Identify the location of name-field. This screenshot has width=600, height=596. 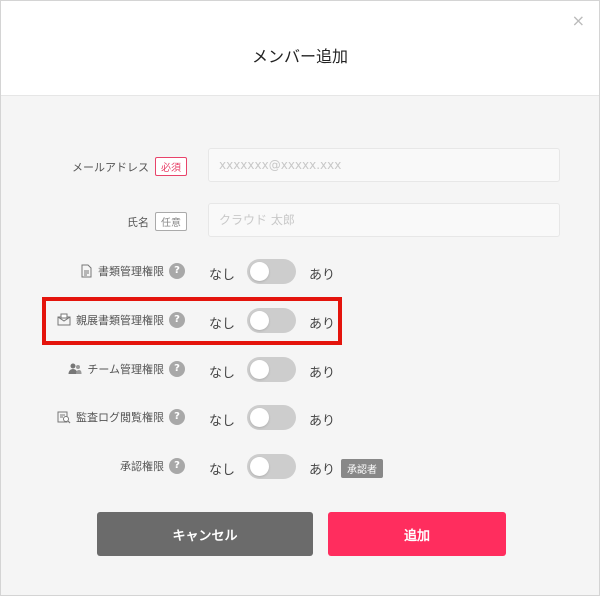
(384, 220).